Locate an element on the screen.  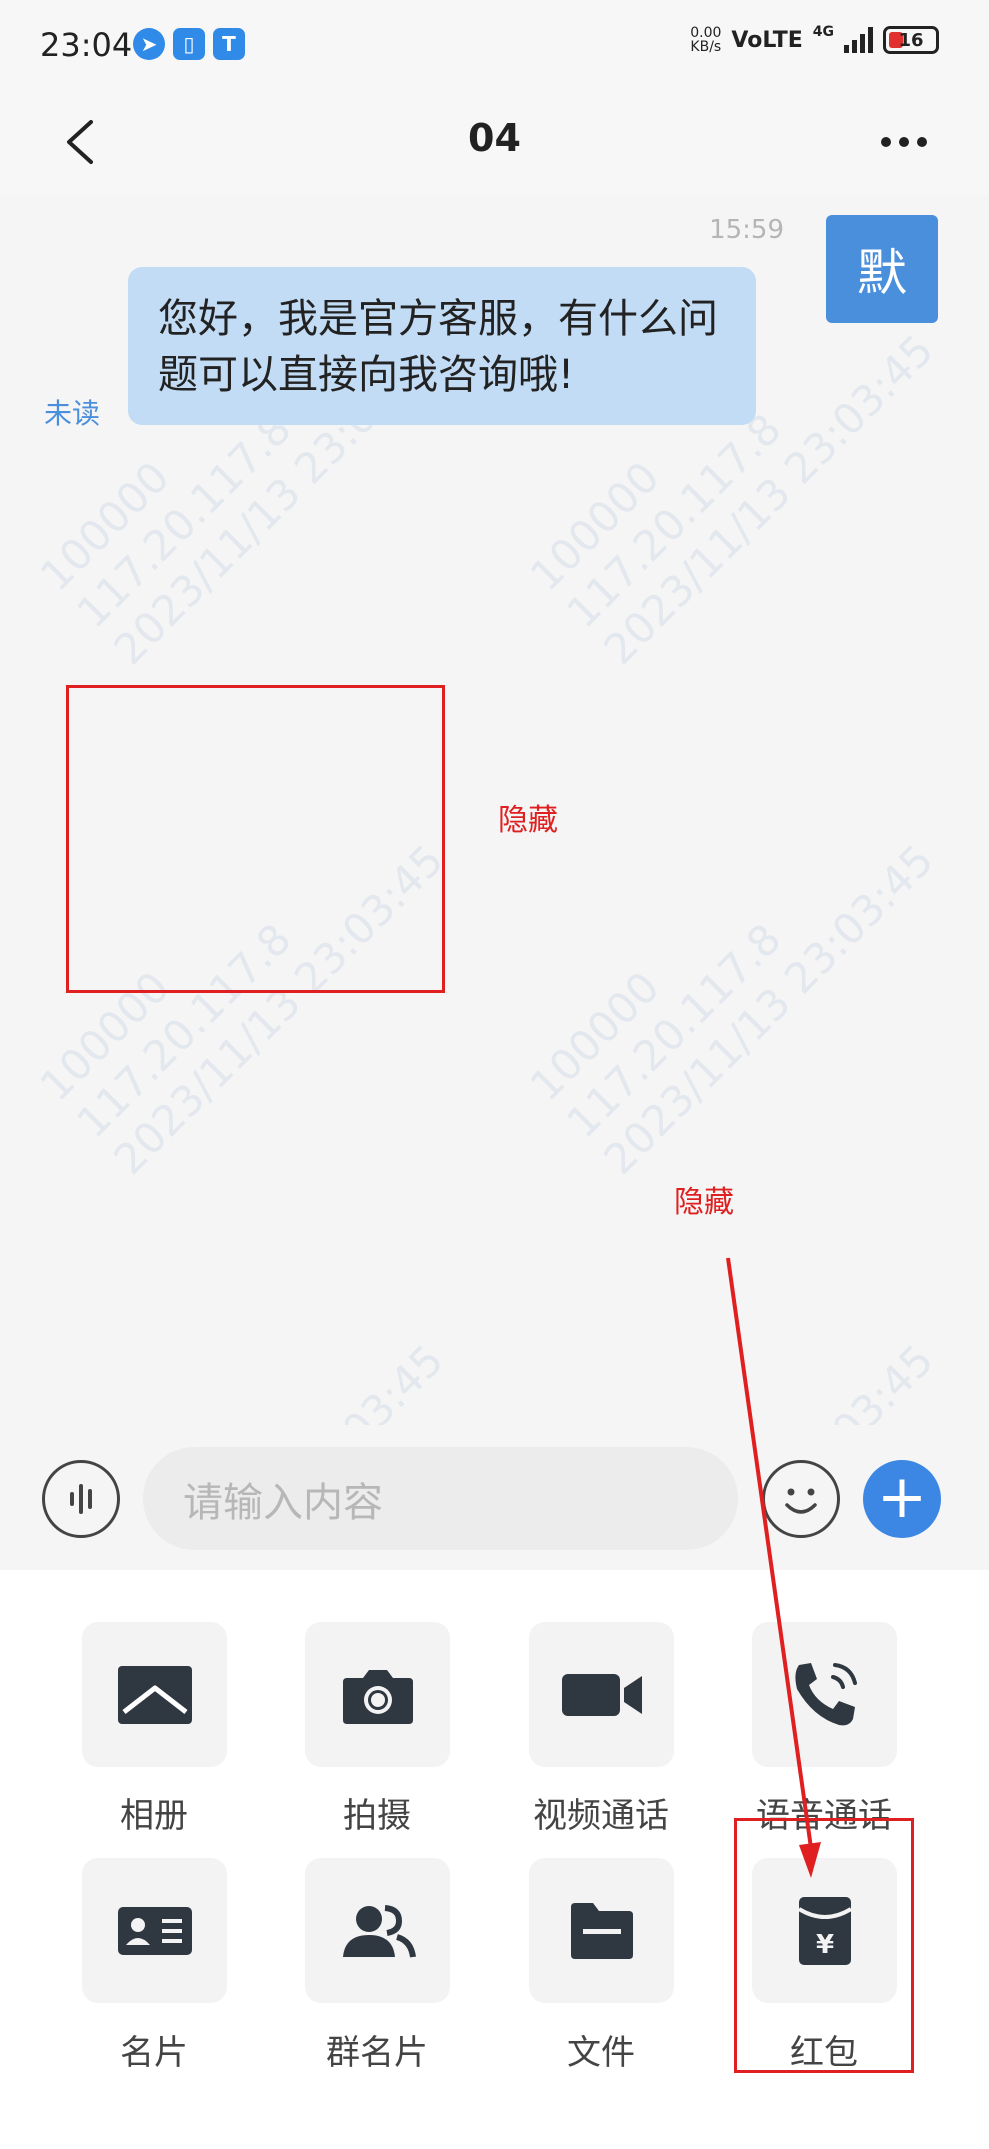
video-call-button is located at coordinates (601, 1694).